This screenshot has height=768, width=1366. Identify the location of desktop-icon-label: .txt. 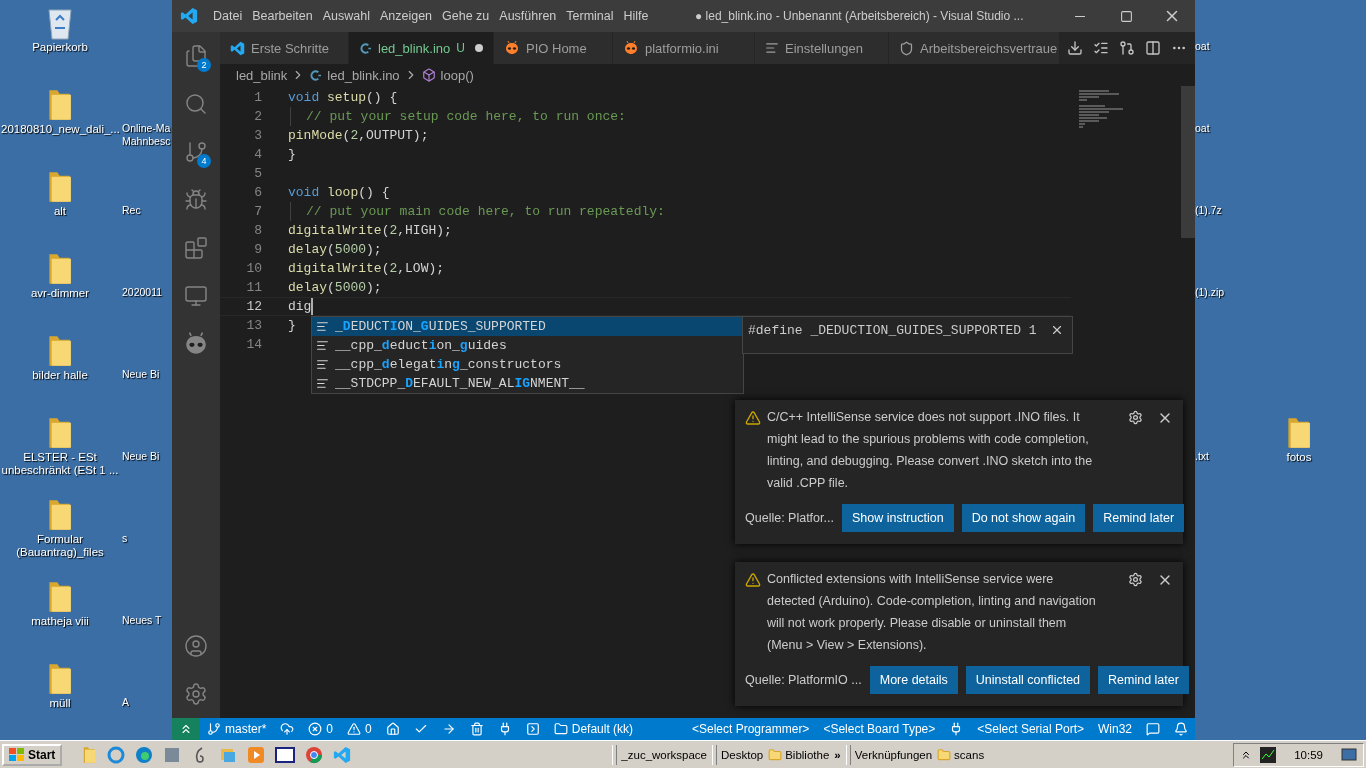
(1226, 456).